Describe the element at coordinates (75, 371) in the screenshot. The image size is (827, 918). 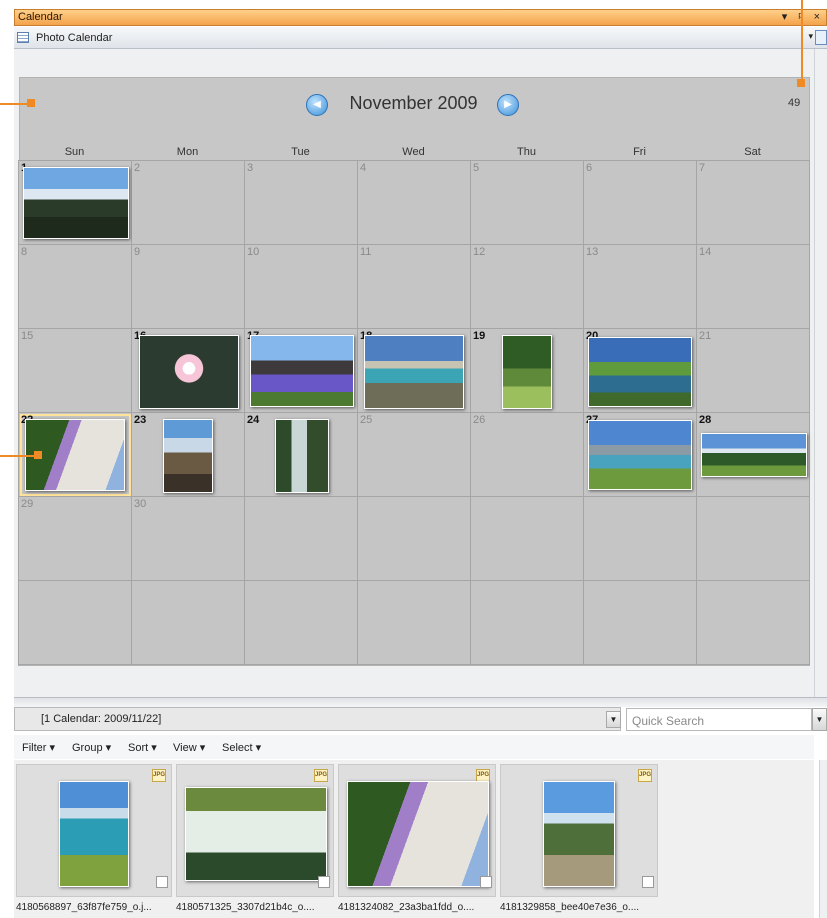
I see `day-cell: 15` at that location.